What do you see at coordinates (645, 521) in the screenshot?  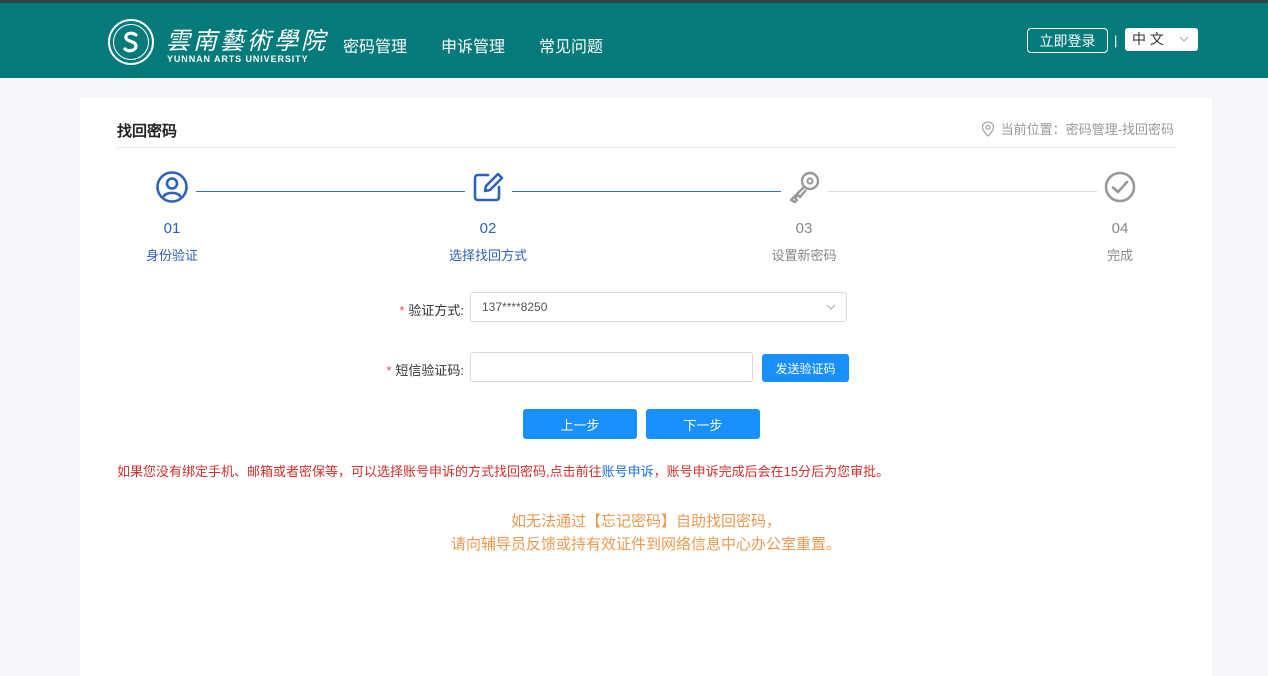 I see `help-text-line-1: 如无法通过【忘记密码】自助找回密码，` at bounding box center [645, 521].